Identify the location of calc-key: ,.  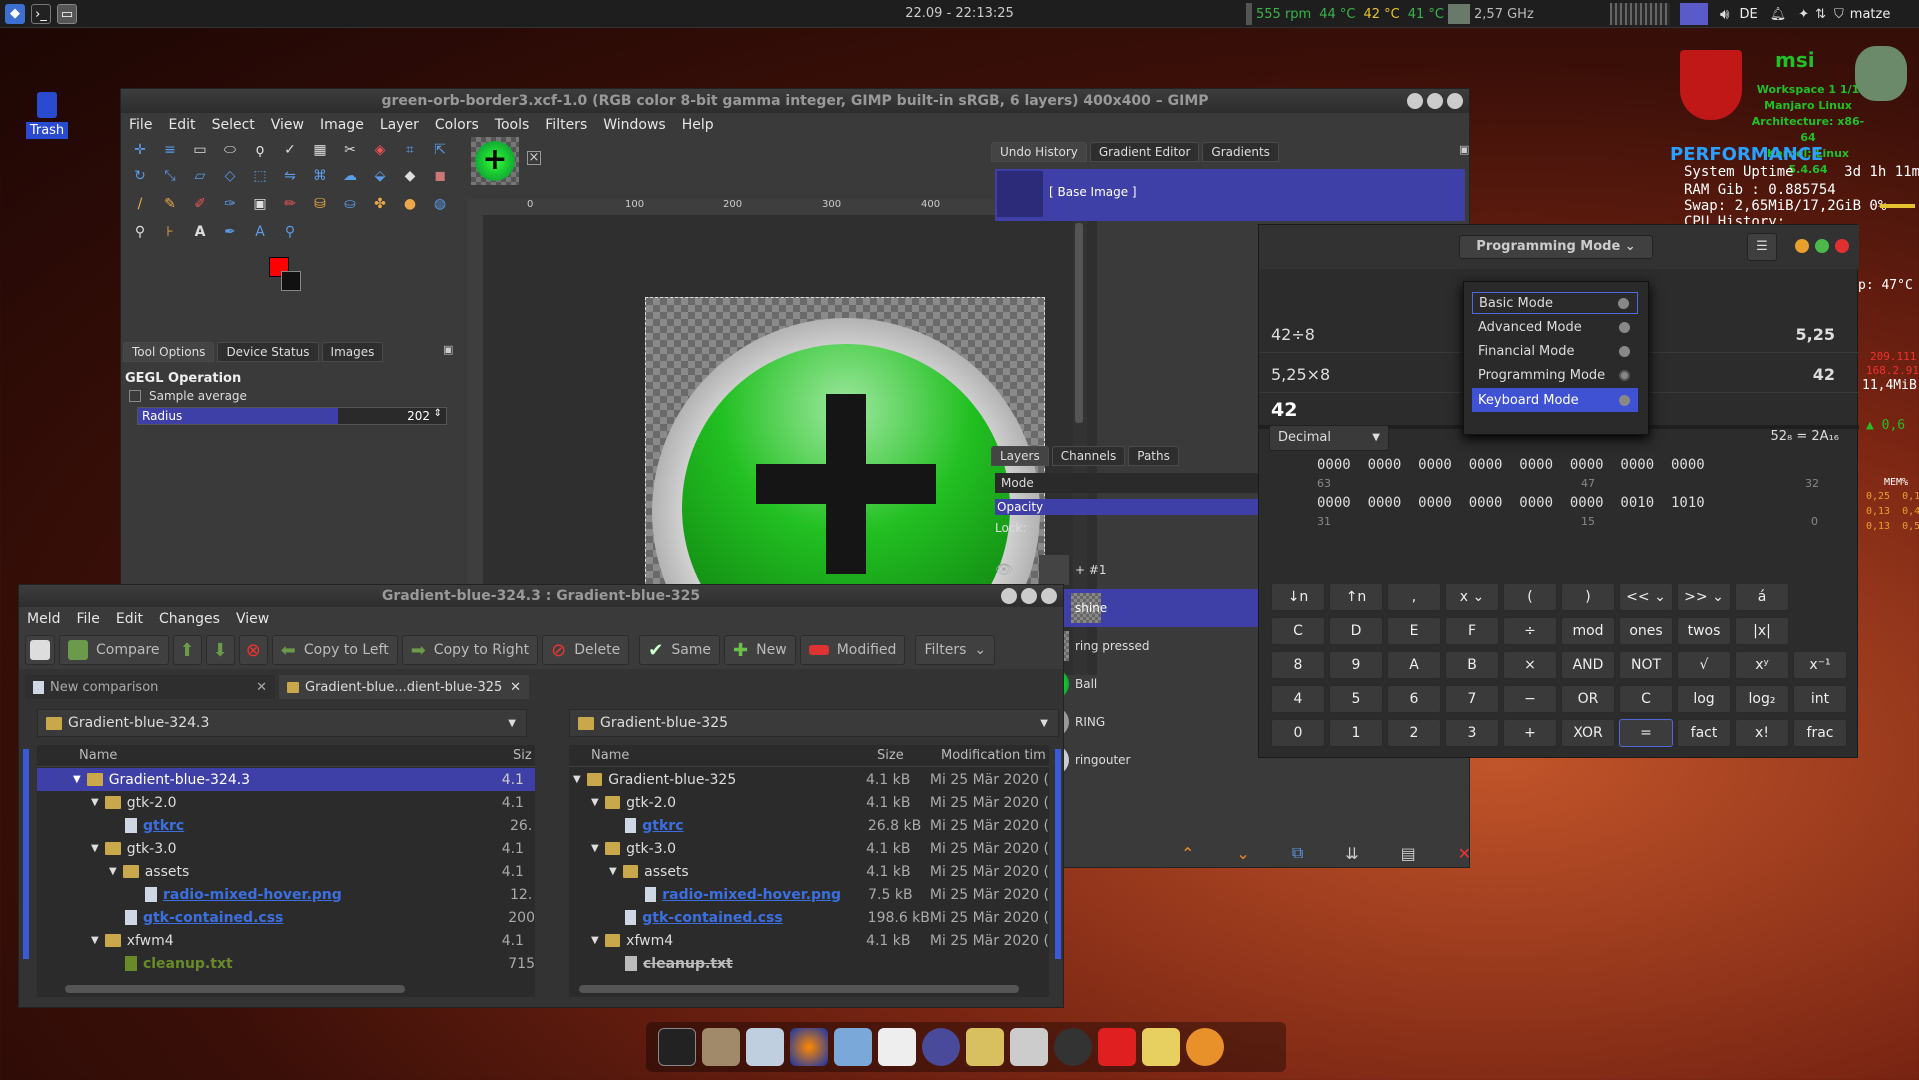
(1414, 597).